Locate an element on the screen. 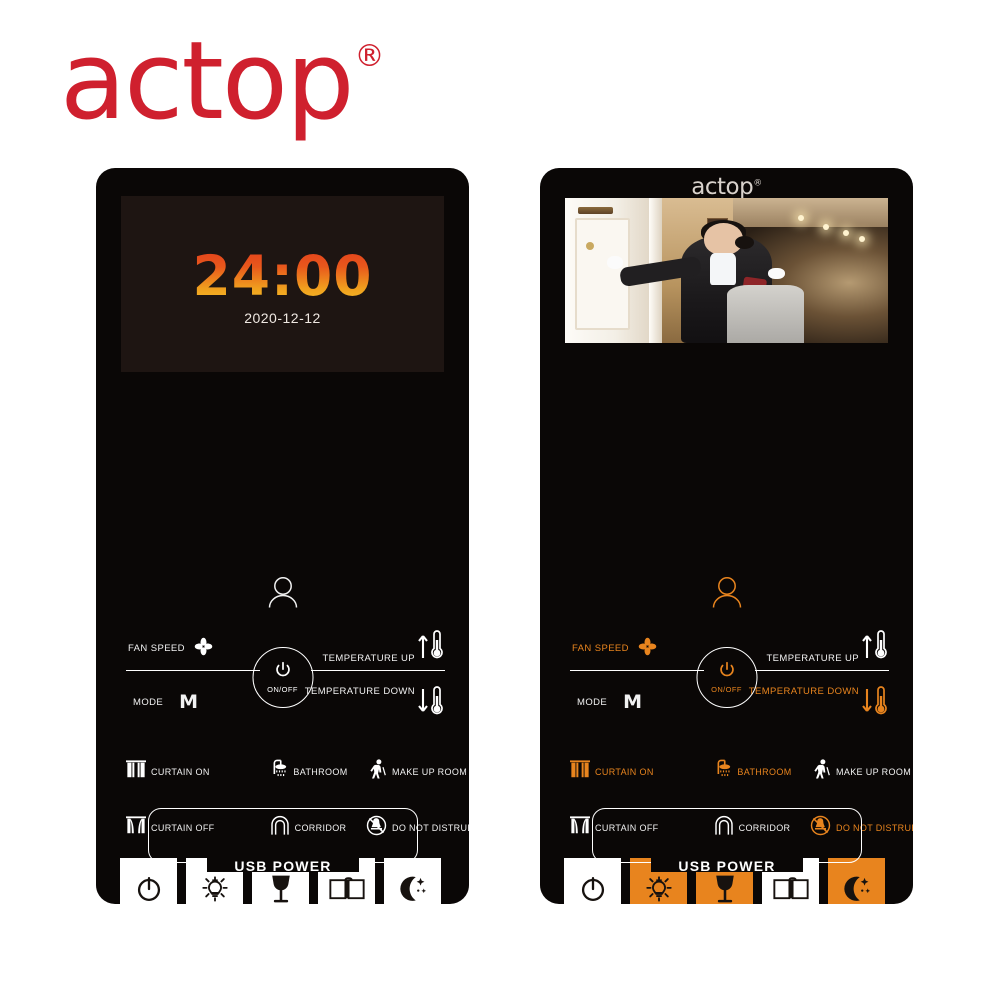  brand-wordmark: actop is located at coordinates (207, 81).